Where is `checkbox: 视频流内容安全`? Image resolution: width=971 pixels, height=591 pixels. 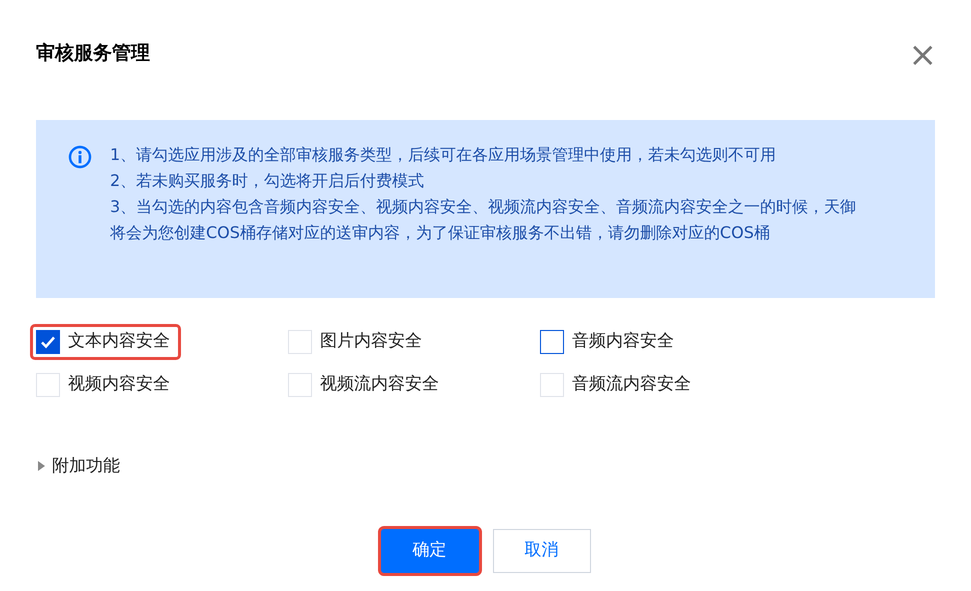
checkbox: 视频流内容安全 is located at coordinates (366, 384).